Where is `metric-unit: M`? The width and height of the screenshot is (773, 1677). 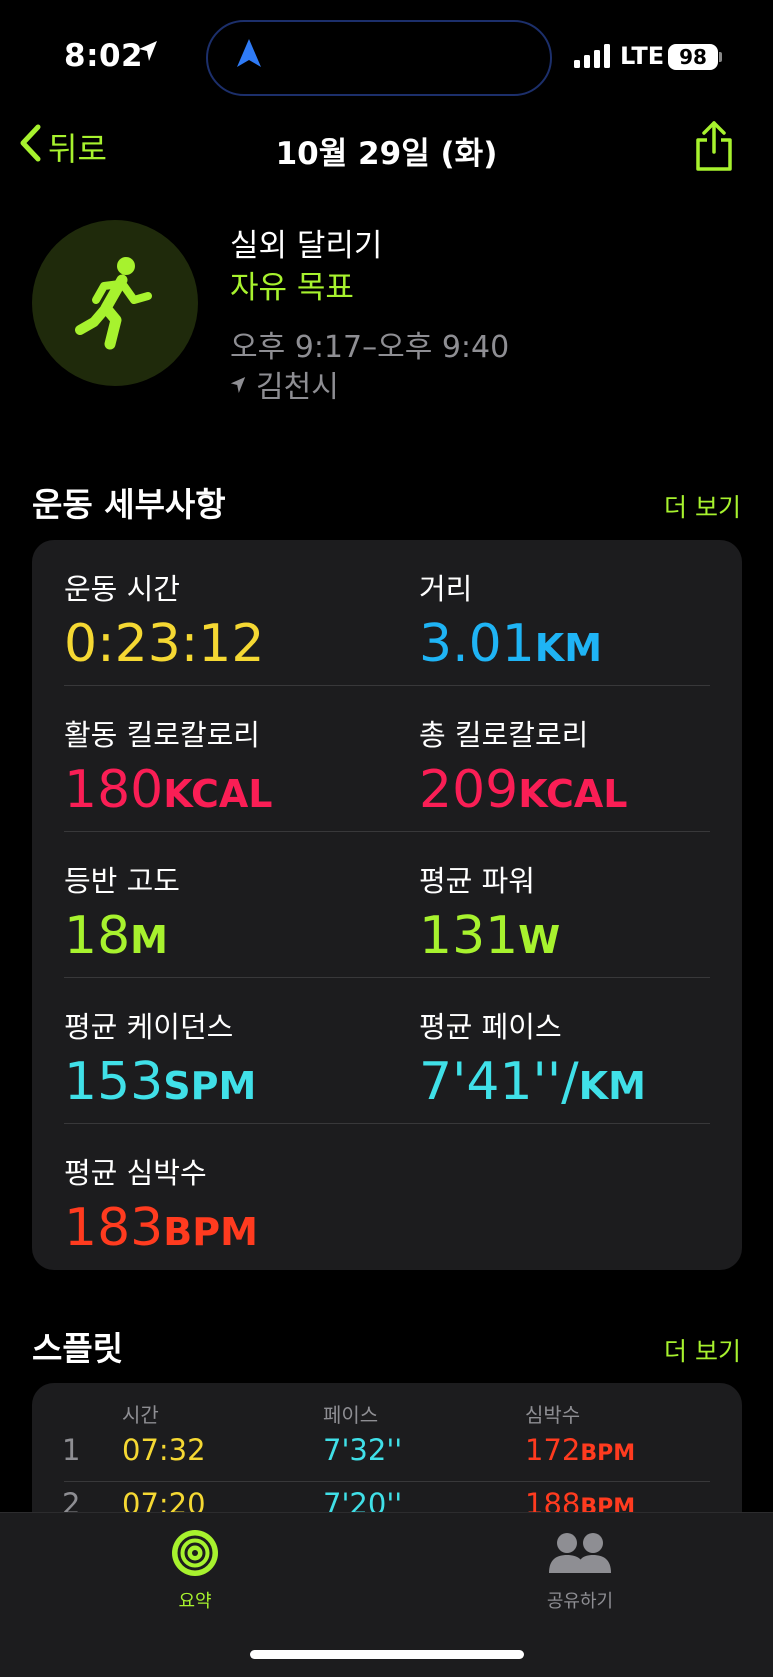
metric-unit: M is located at coordinates (149, 940).